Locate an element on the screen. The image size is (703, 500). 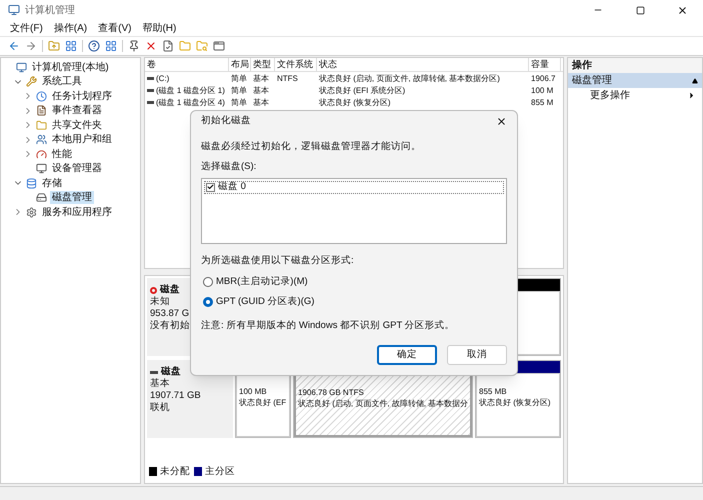
menu-item: 查看(V) is located at coordinates (115, 28).